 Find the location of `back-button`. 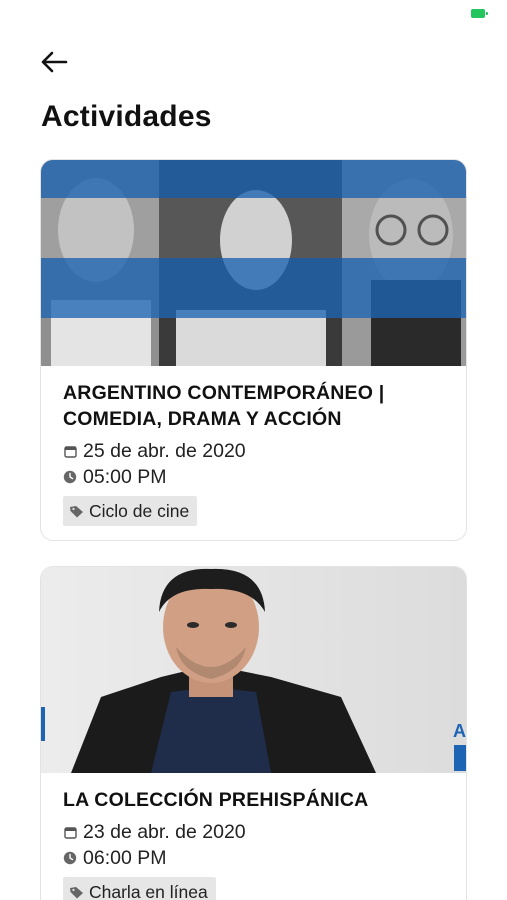

back-button is located at coordinates (54, 62).